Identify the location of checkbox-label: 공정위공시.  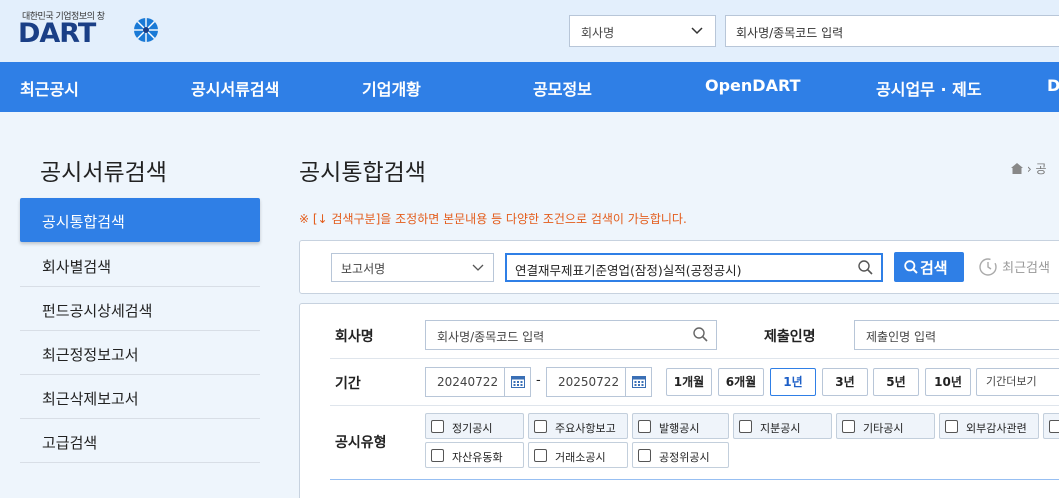
(684, 457).